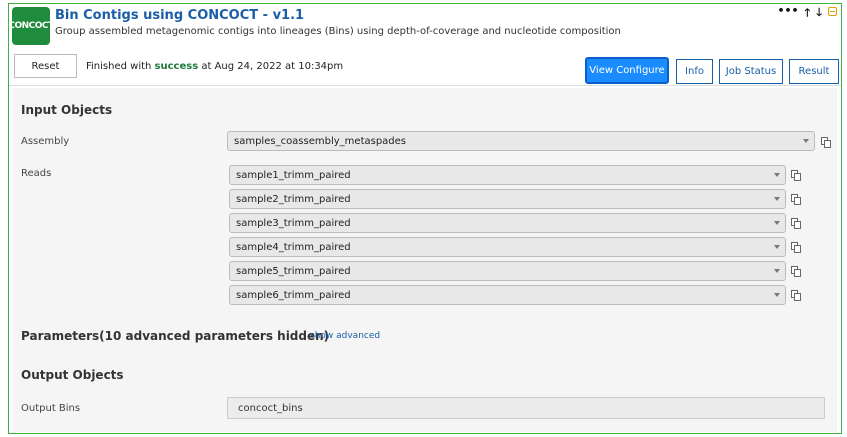 Image resolution: width=847 pixels, height=437 pixels. Describe the element at coordinates (694, 71) in the screenshot. I see `info-button: Info` at that location.